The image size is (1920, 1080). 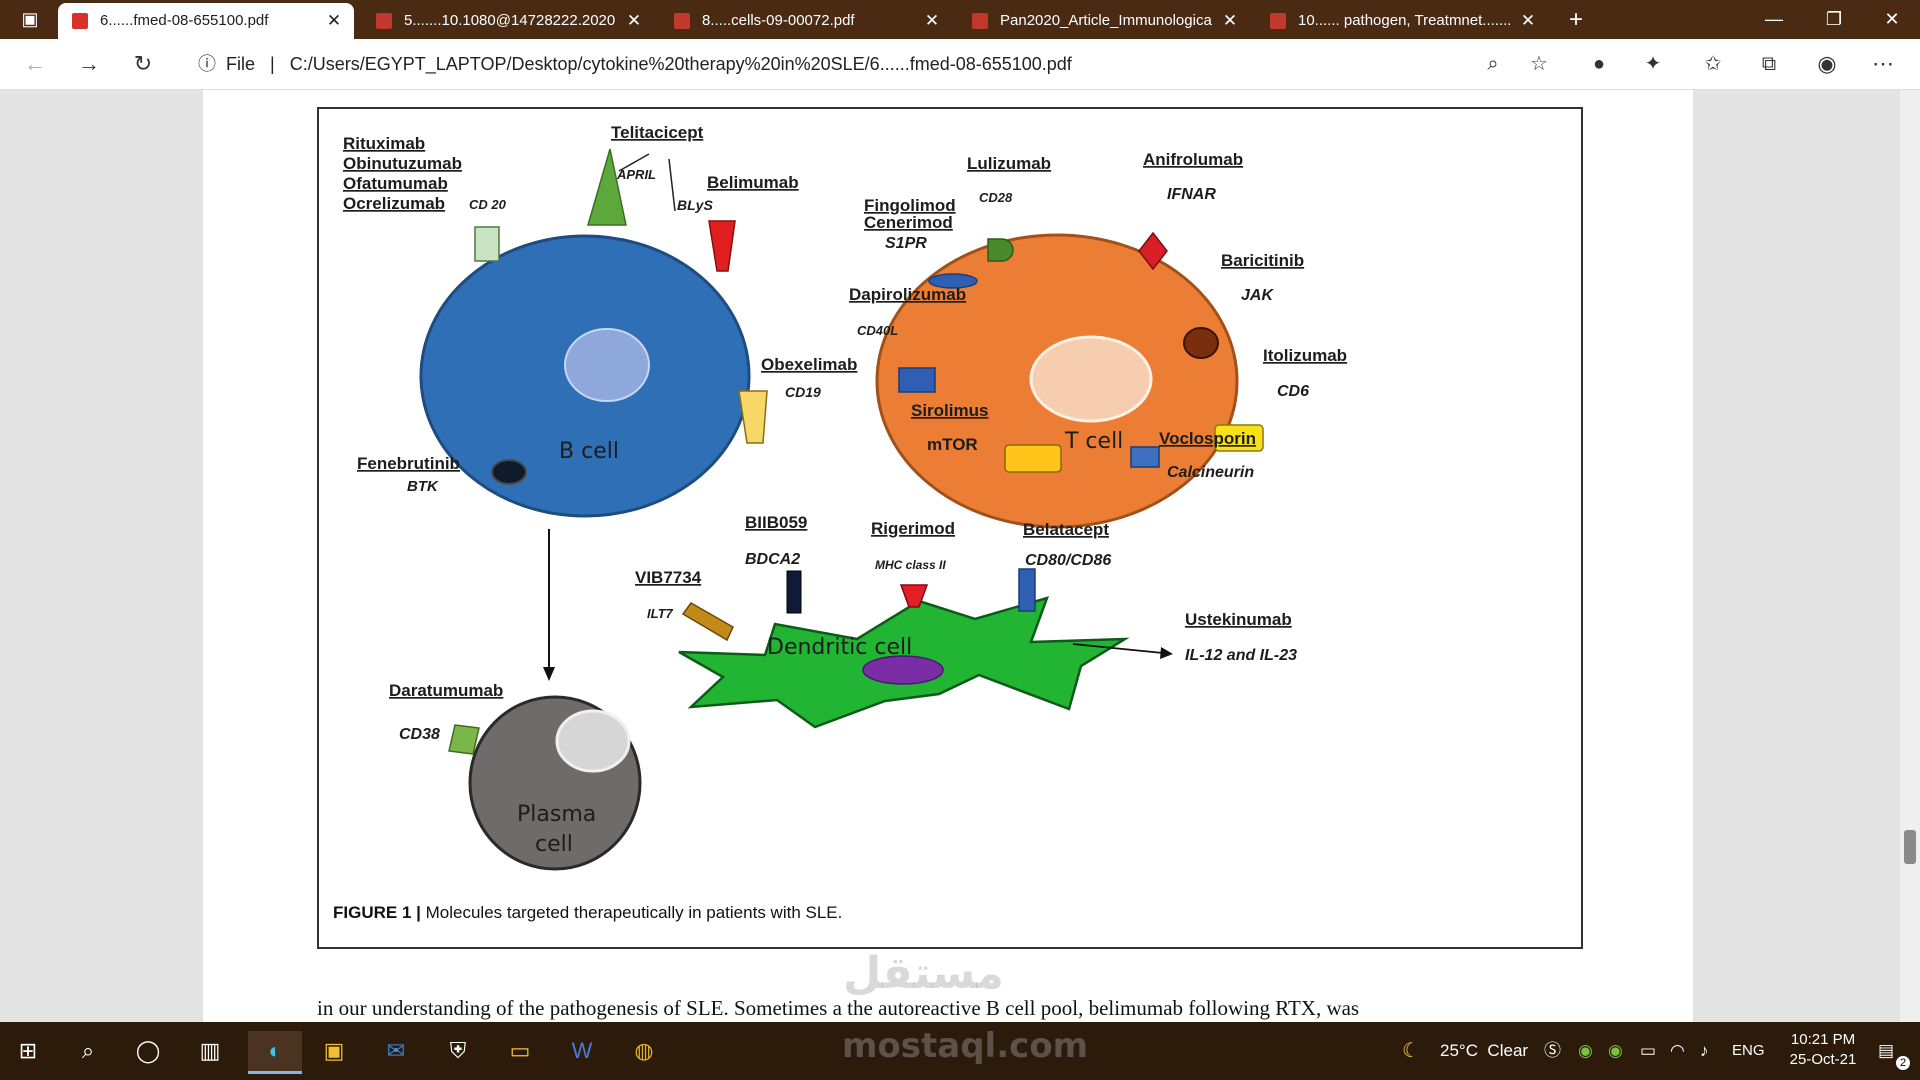 I want to click on new-tab-icon: +, so click(x=1576, y=19).